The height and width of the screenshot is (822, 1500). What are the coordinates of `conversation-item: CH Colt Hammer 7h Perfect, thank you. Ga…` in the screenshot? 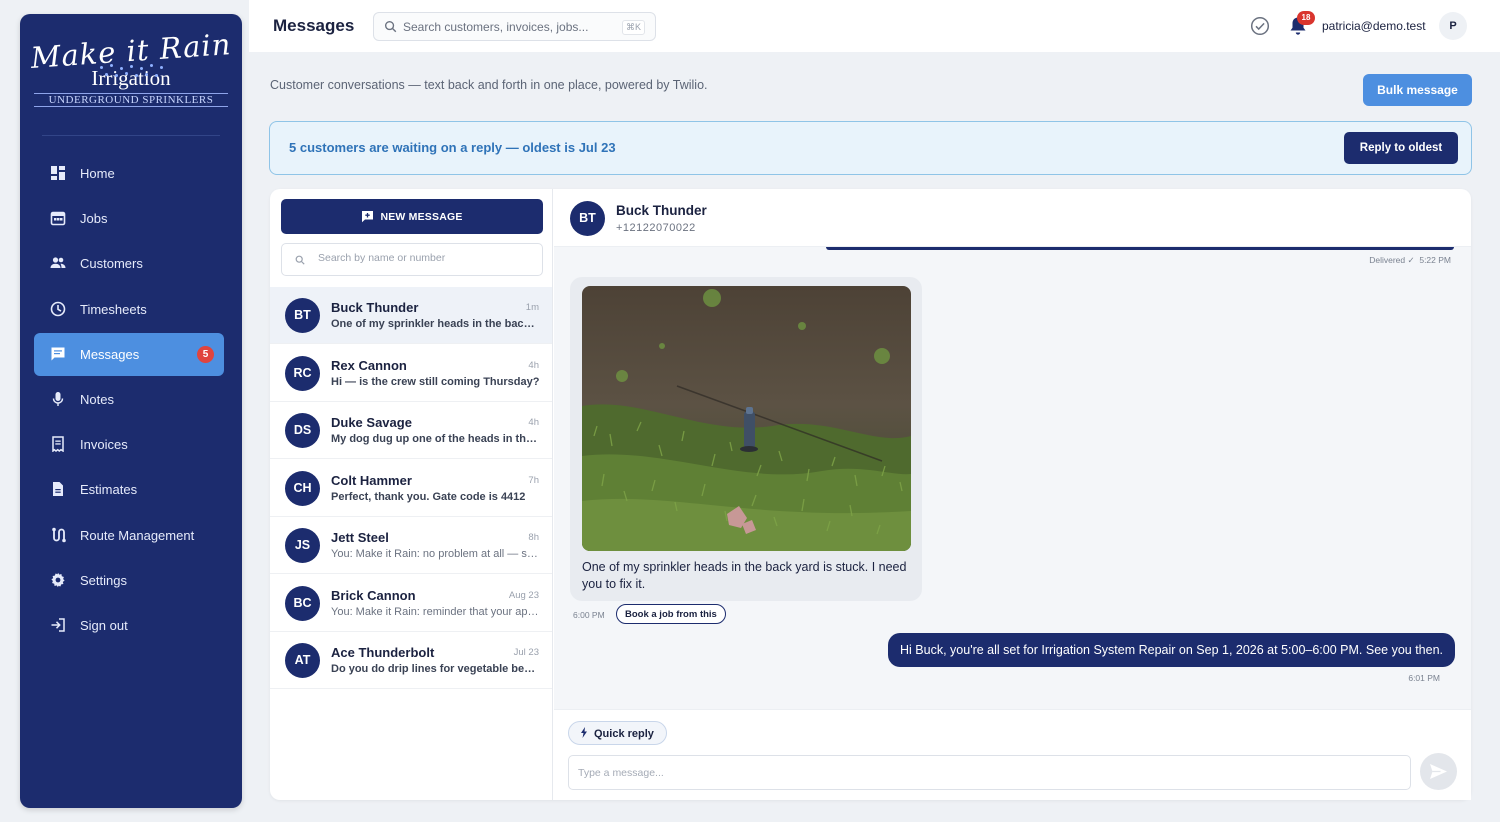 It's located at (411, 488).